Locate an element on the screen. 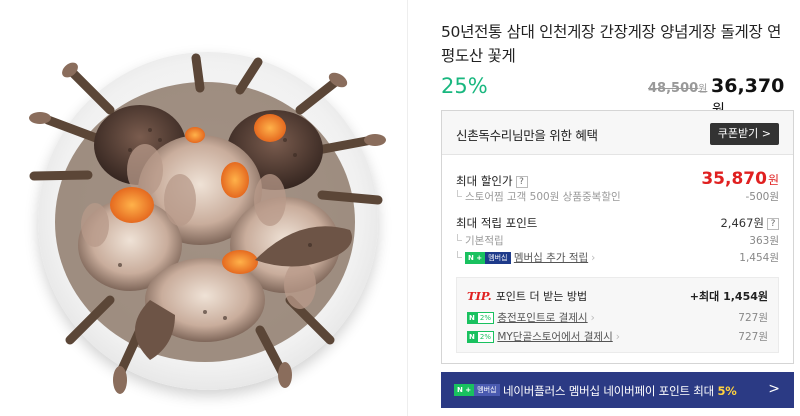 Image resolution: width=800 pixels, height=416 pixels. discount-rate: 25% is located at coordinates (464, 86).